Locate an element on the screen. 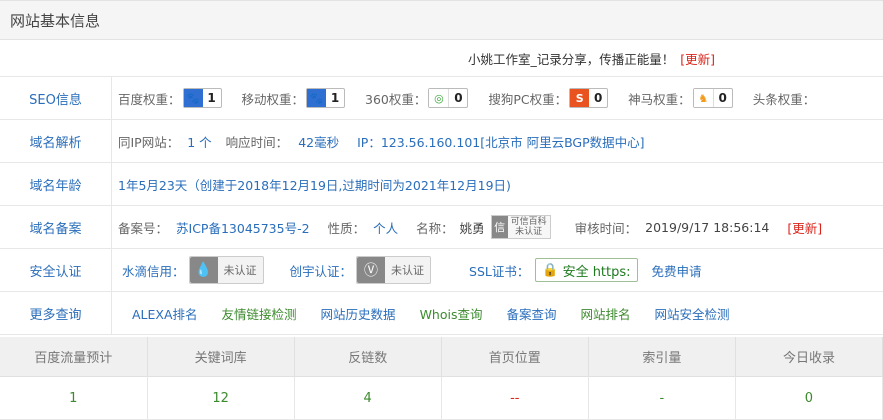 The height and width of the screenshot is (420, 883). 360-icon: ◎ is located at coordinates (439, 98).